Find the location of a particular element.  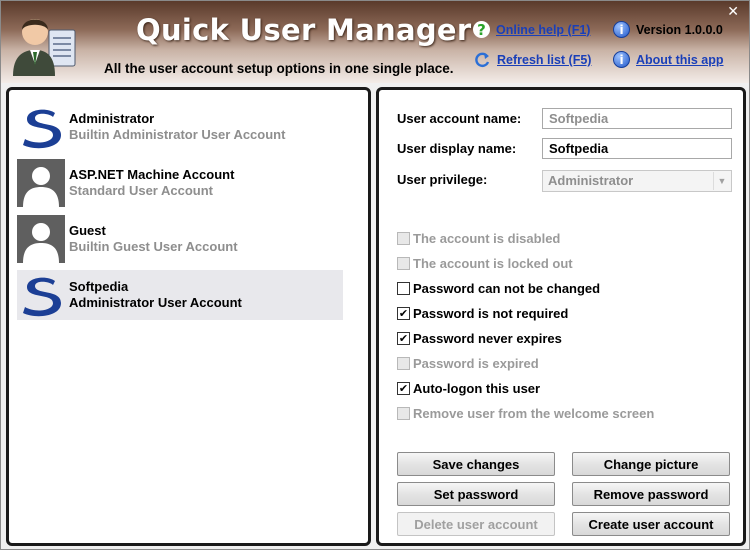

user-description: Builtin Administrator User Account is located at coordinates (177, 134).